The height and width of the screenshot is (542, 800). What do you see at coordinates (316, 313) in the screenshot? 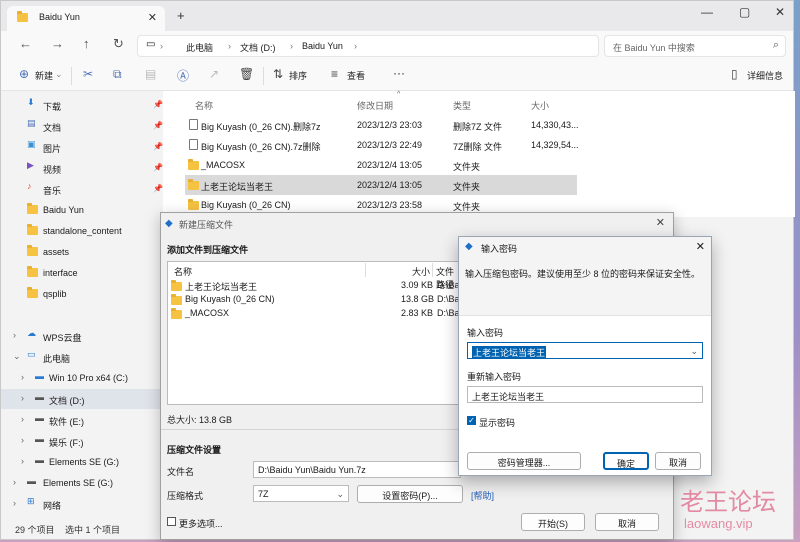
I see `list-item: _MACOSX 2.83 KB D:\Bai` at bounding box center [316, 313].